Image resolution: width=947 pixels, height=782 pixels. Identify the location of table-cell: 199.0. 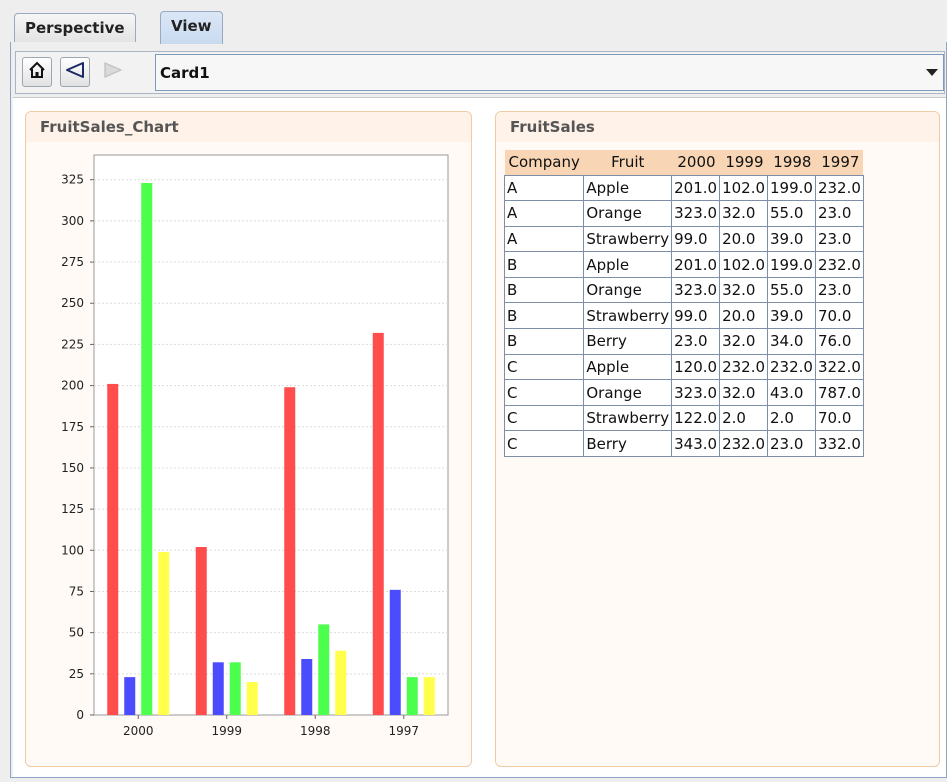
(791, 264).